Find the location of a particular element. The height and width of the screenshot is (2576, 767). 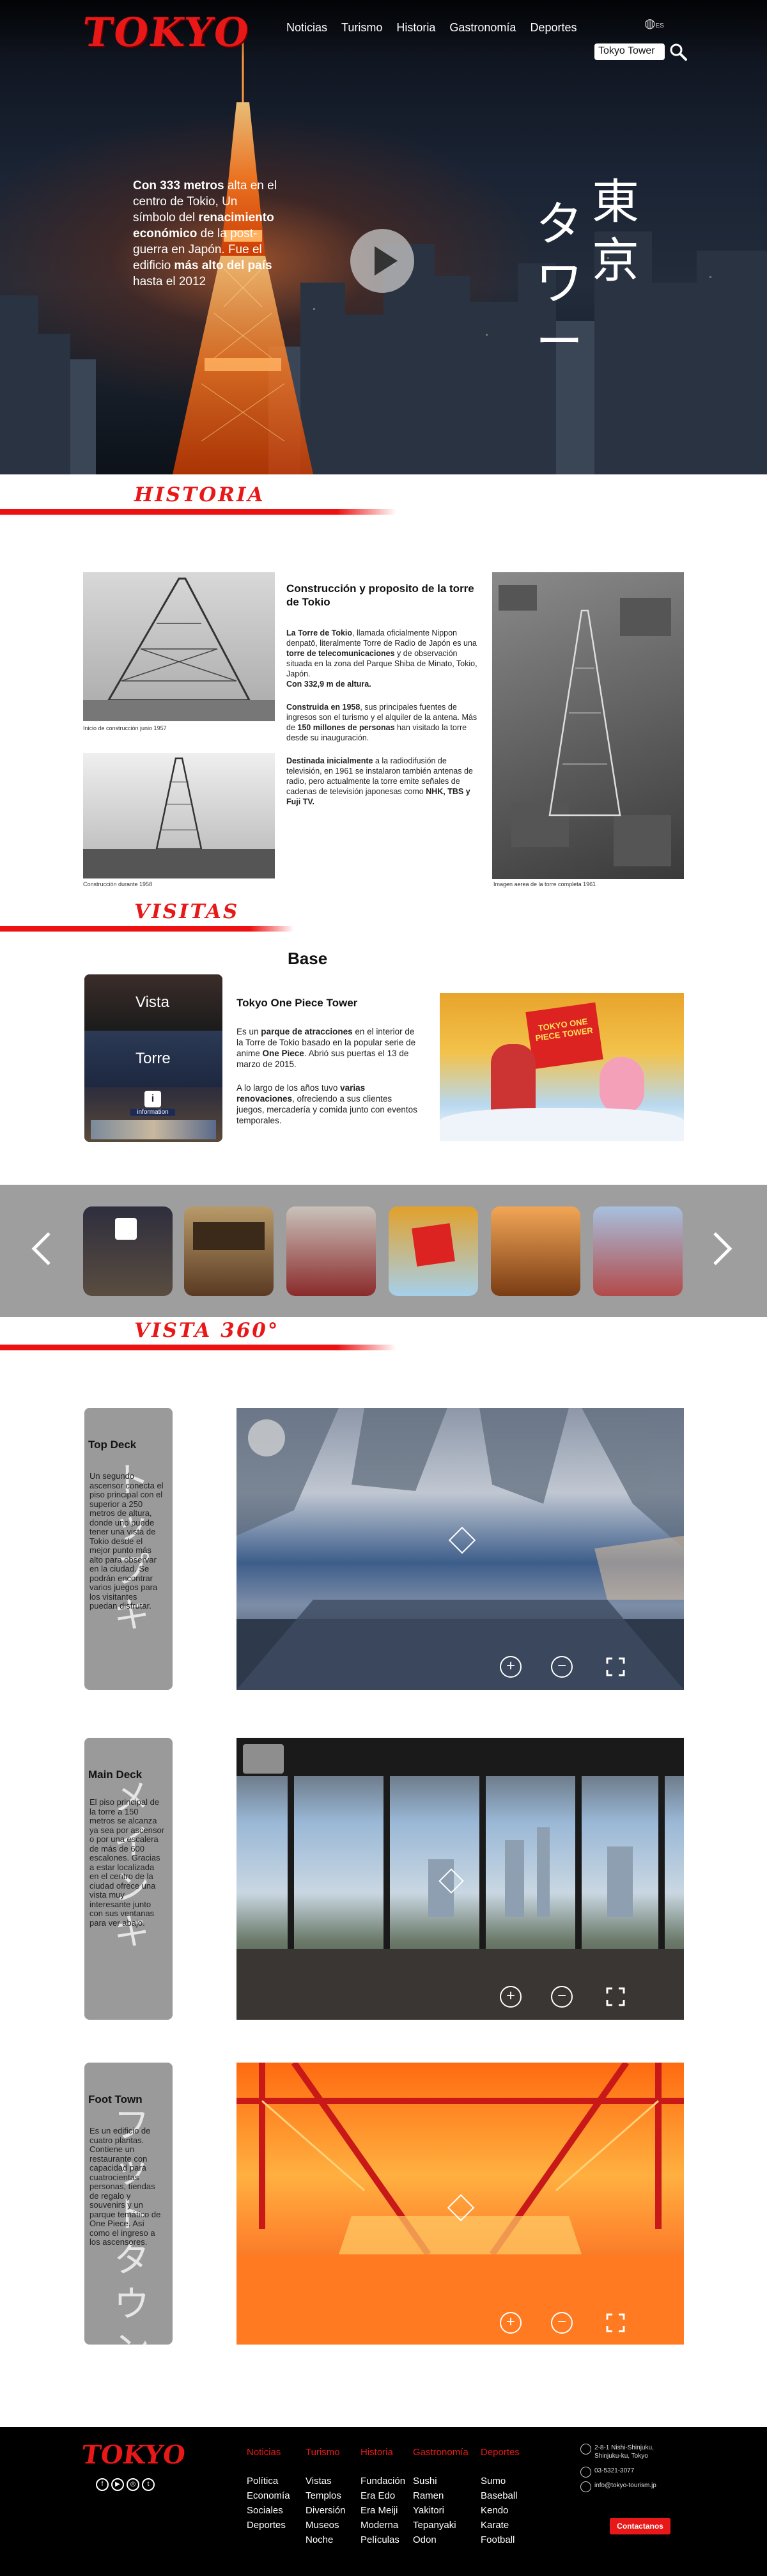

panorama-main-deck: + − is located at coordinates (460, 1879).